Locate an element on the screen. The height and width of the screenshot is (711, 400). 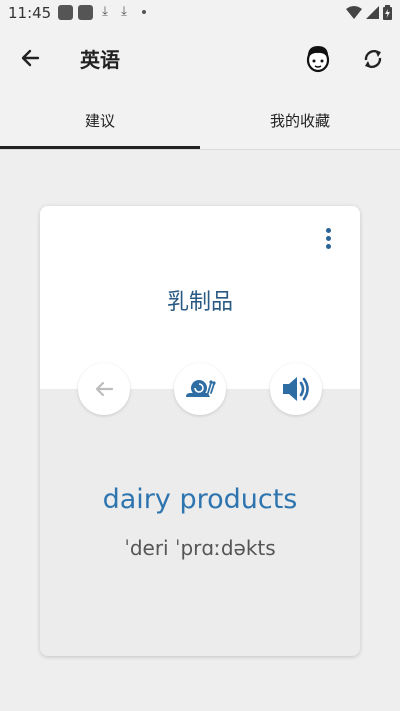
wifi-icon is located at coordinates (354, 12).